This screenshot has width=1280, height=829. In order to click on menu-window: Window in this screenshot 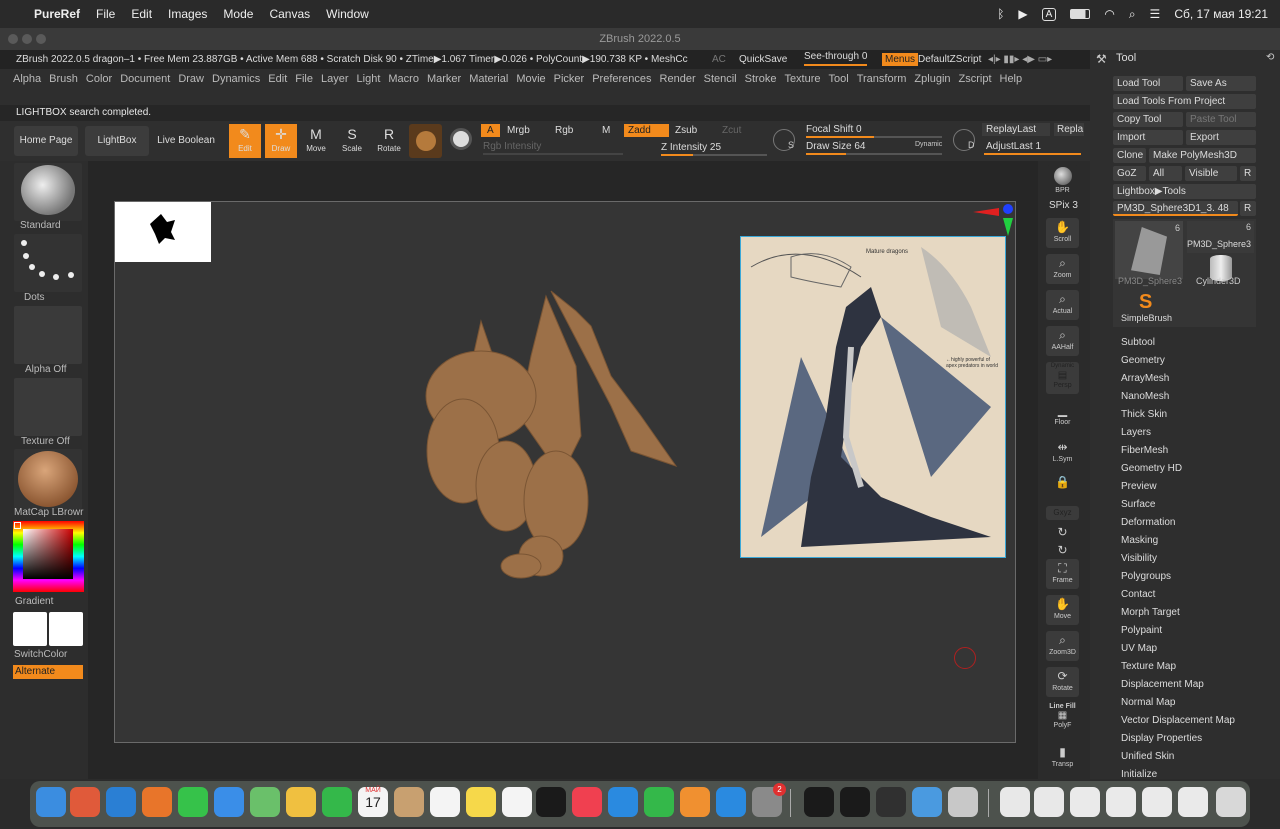, I will do `click(347, 14)`.